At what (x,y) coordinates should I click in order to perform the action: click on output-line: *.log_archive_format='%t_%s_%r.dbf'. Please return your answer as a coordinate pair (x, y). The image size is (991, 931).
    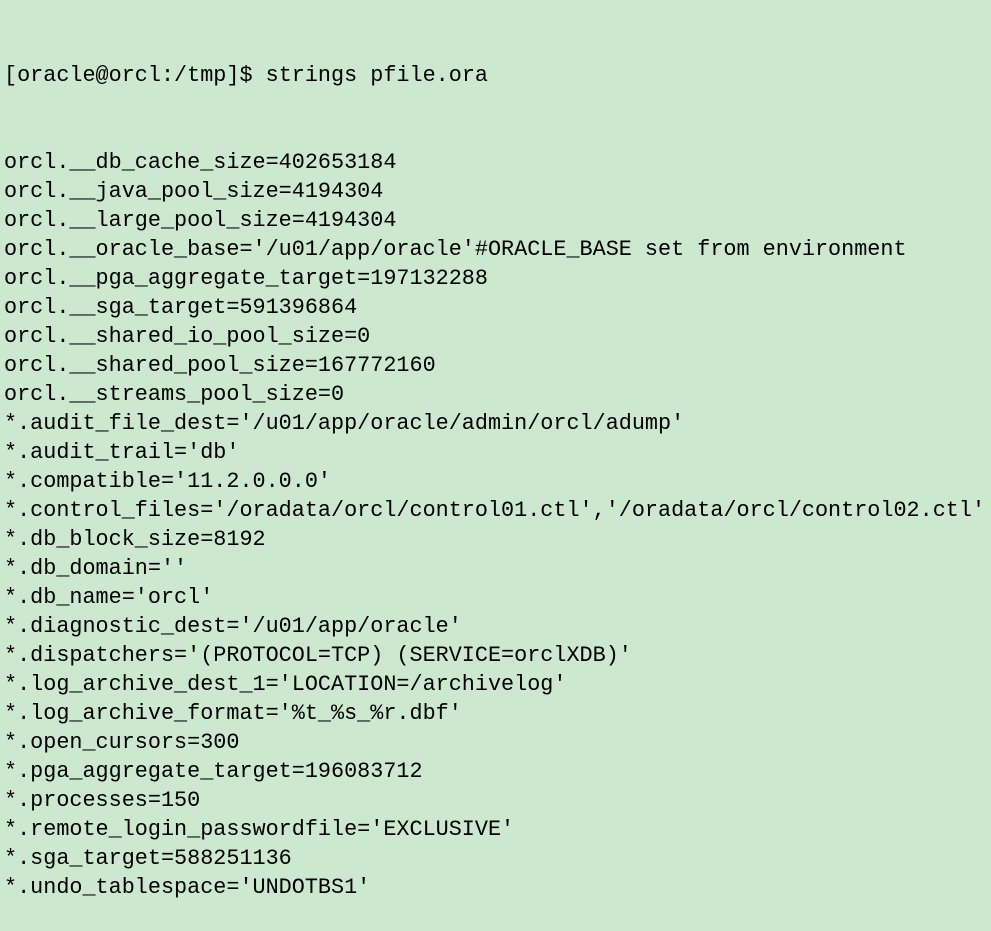
    Looking at the image, I should click on (233, 713).